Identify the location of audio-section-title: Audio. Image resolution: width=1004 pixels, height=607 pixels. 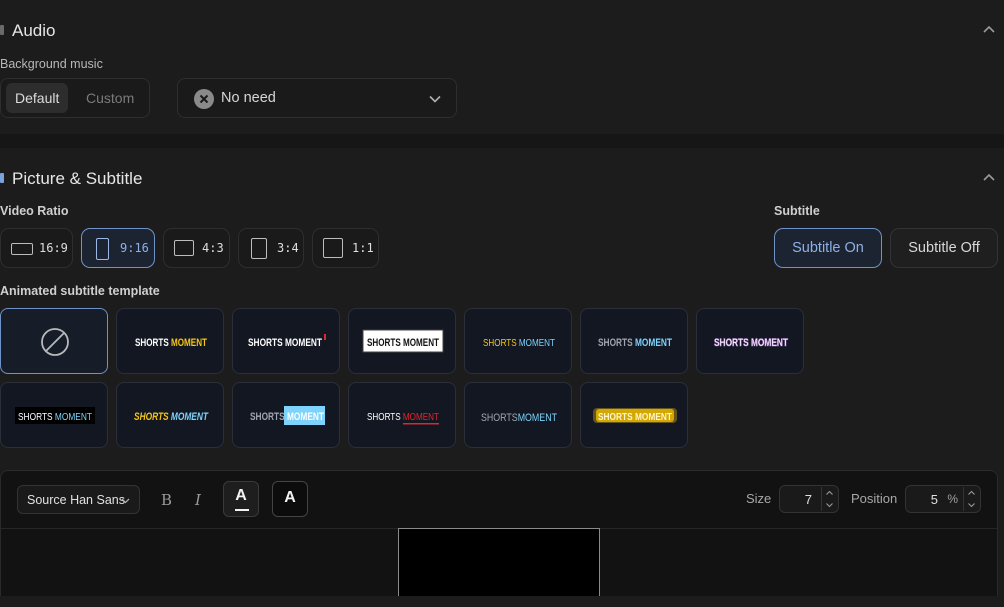
(34, 30).